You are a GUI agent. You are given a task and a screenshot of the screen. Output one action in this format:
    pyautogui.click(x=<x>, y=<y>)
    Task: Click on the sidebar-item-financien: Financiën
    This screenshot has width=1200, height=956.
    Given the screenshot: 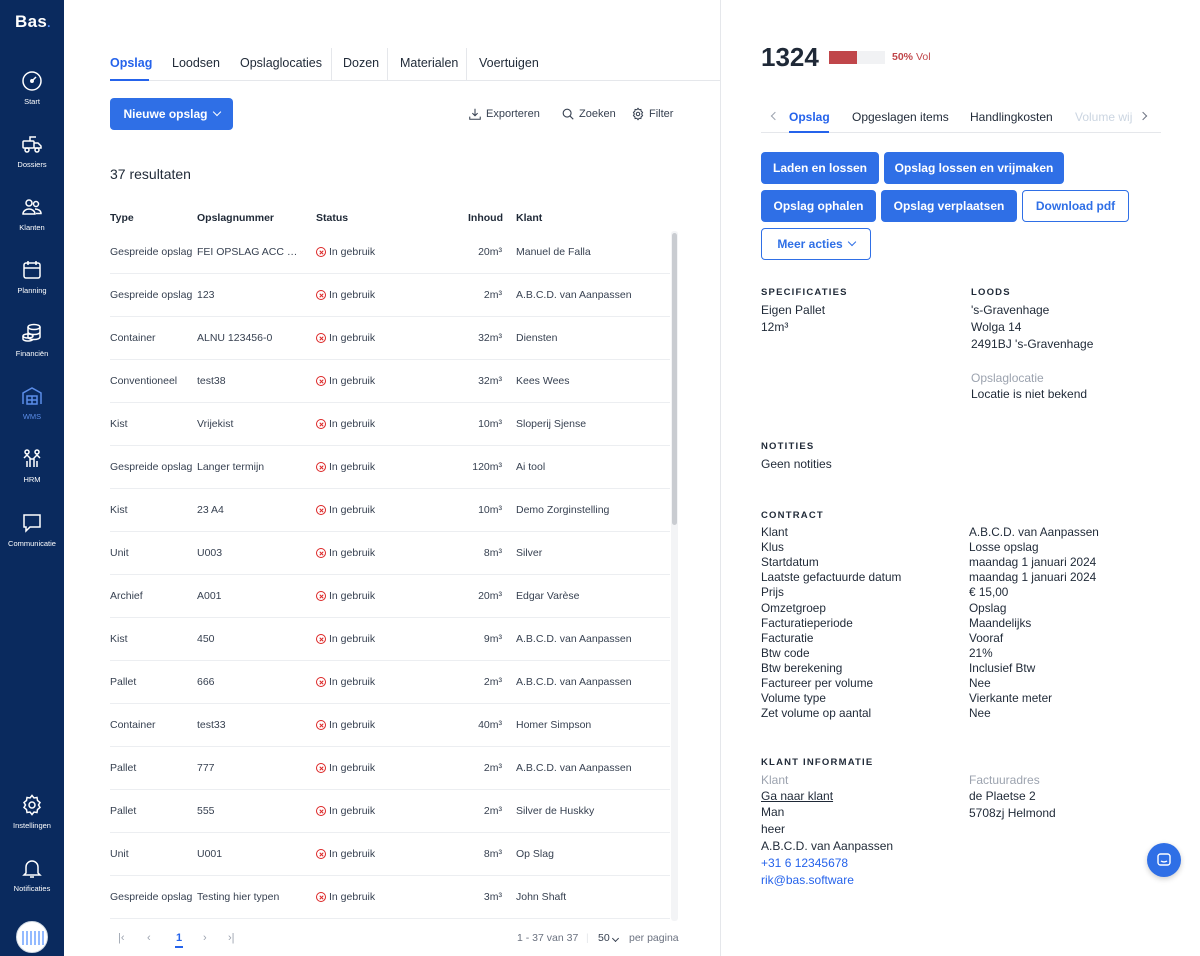 What is the action you would take?
    pyautogui.click(x=32, y=339)
    